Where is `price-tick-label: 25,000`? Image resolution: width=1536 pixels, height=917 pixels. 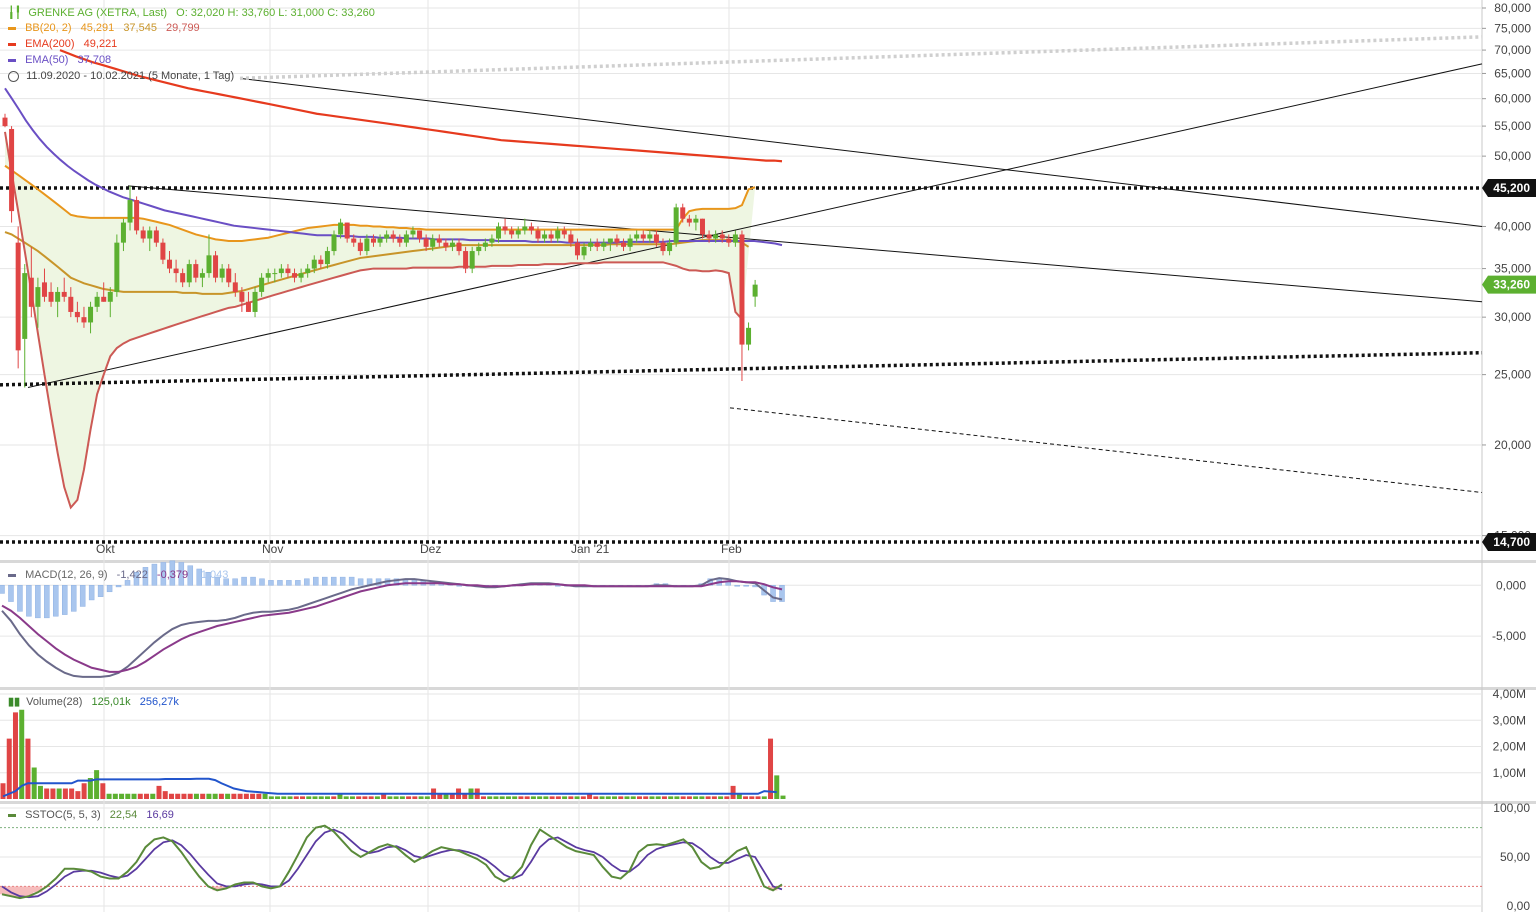
price-tick-label: 25,000 is located at coordinates (1512, 375).